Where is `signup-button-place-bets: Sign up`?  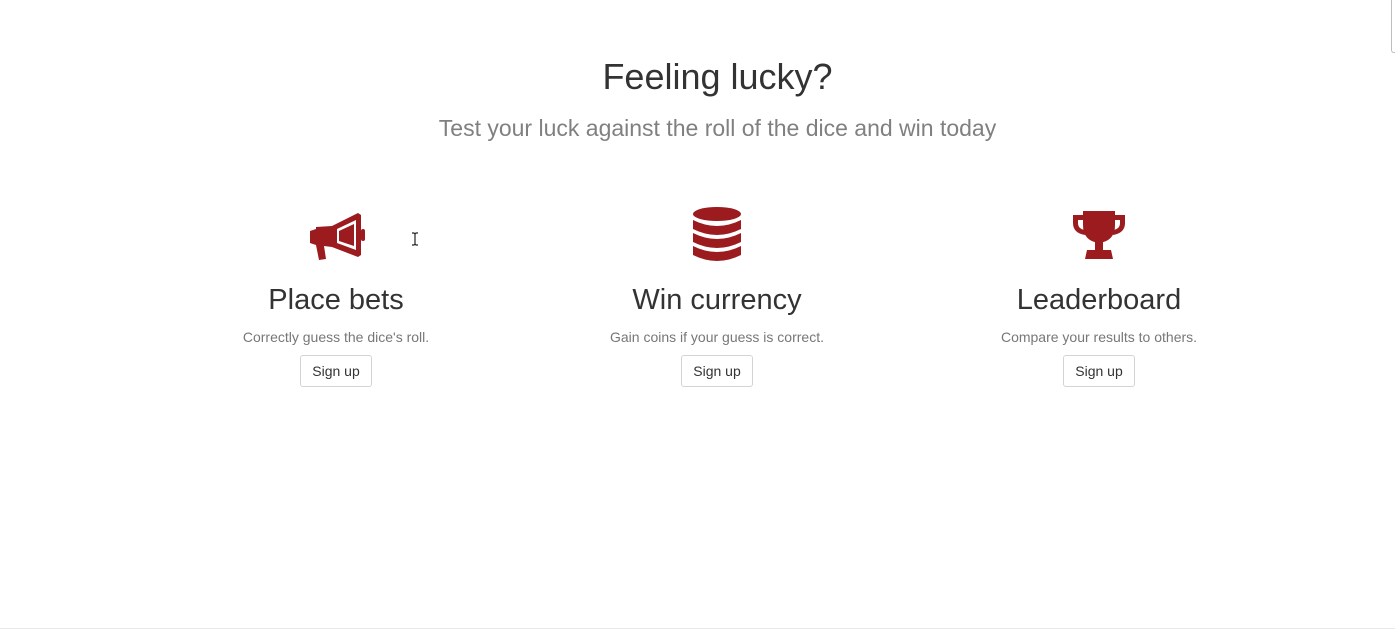
signup-button-place-bets: Sign up is located at coordinates (336, 371).